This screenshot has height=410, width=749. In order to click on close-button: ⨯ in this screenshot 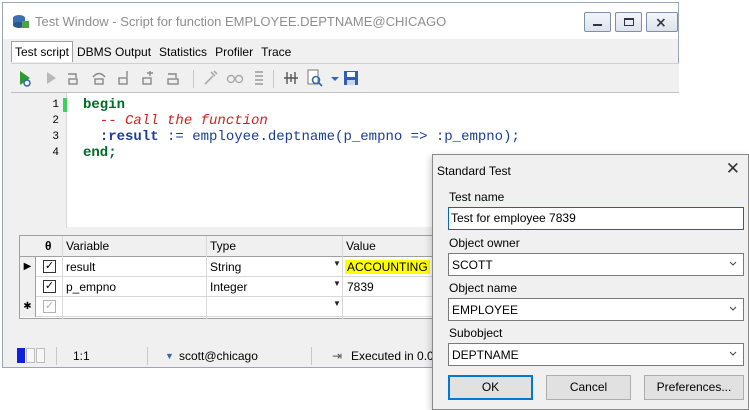, I will do `click(662, 22)`.